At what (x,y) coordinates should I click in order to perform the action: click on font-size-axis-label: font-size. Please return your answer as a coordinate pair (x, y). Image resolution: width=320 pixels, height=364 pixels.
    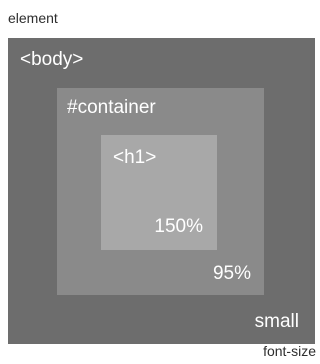
    Looking at the image, I should click on (289, 351).